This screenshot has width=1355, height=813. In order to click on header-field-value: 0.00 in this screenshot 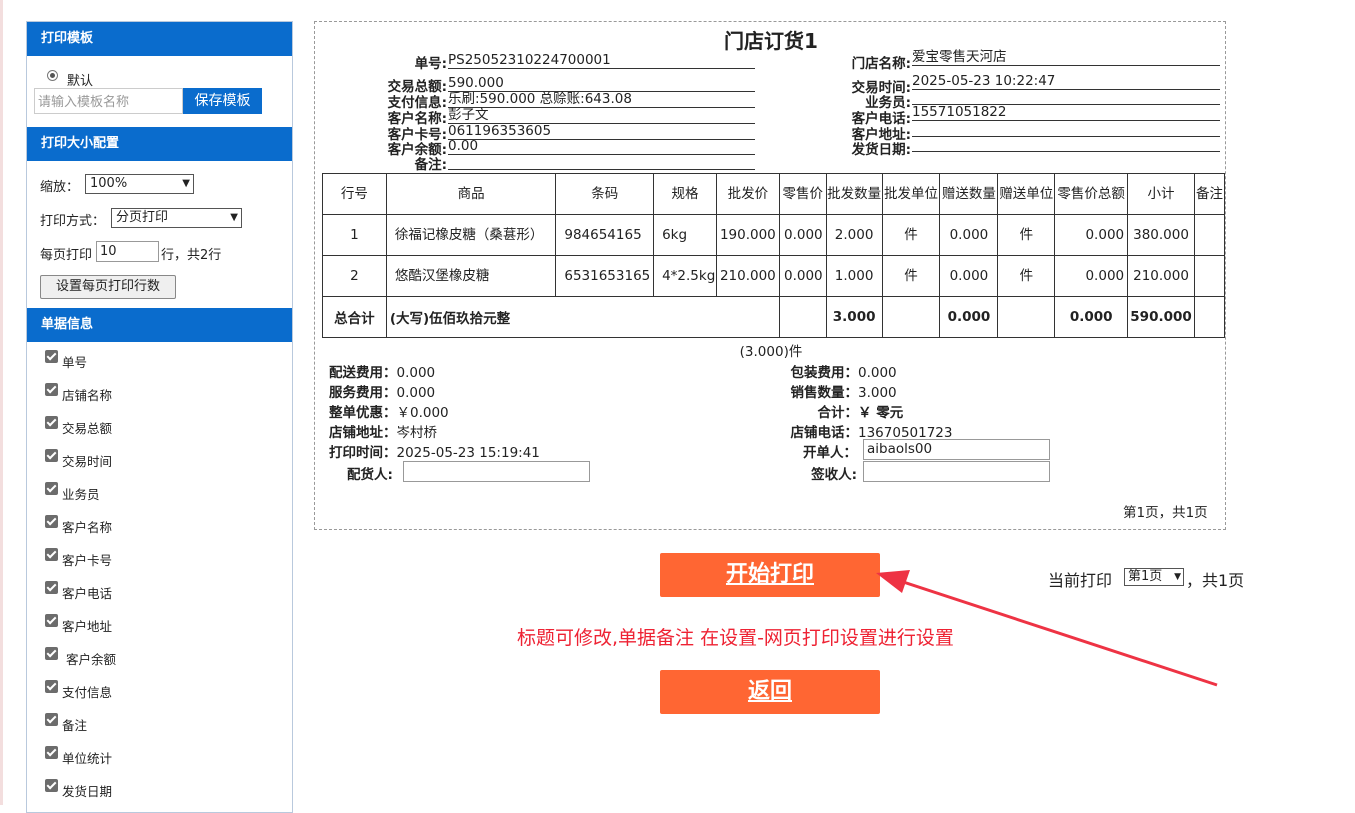, I will do `click(601, 147)`.